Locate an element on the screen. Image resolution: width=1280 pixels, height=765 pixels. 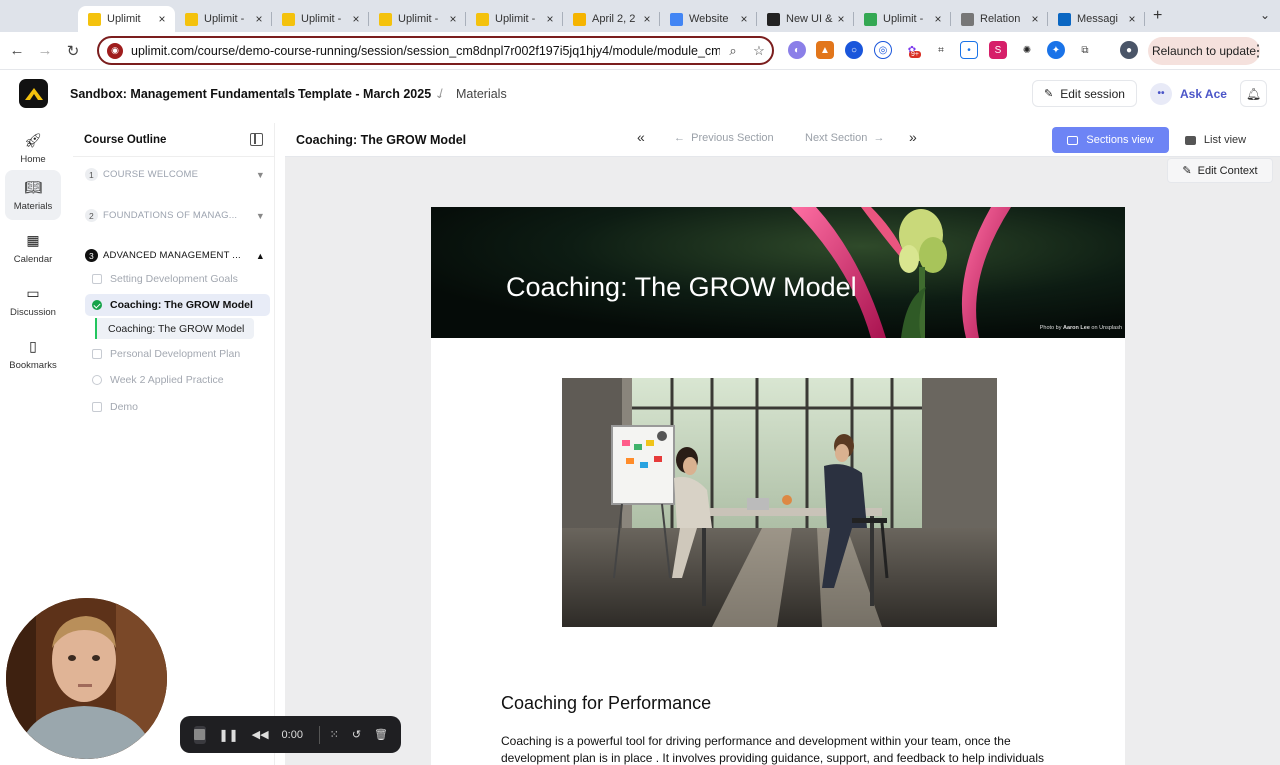
ask-ace-button: •• Ask Ace is located at coordinates (1188, 93).